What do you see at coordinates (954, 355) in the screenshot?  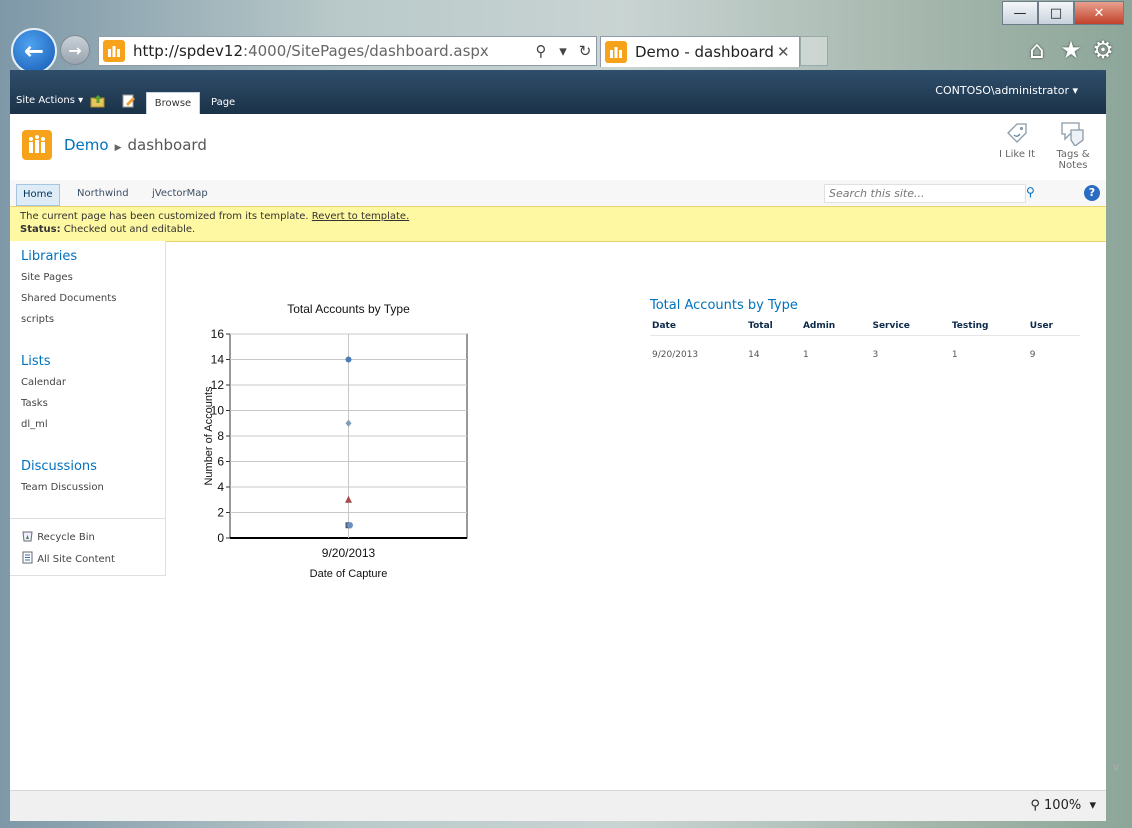 I see `table-cell-testing: 1` at bounding box center [954, 355].